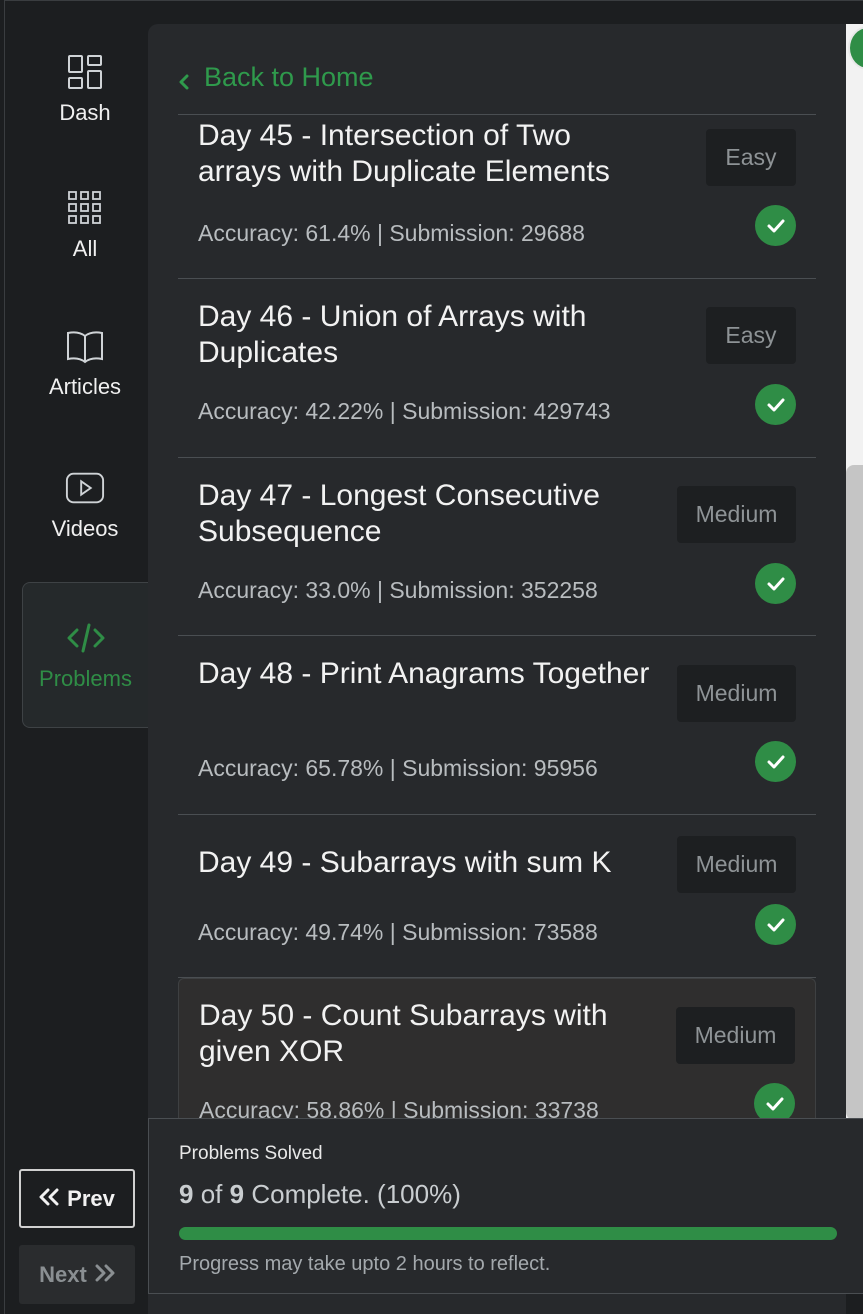  I want to click on problem-stats: Accuracy: 42.22% | Submission: 429743, so click(404, 411).